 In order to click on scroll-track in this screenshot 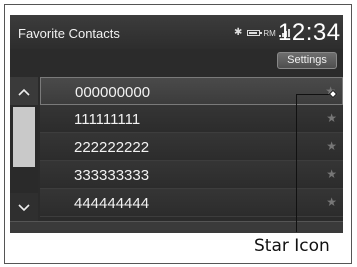, I will do `click(24, 149)`.